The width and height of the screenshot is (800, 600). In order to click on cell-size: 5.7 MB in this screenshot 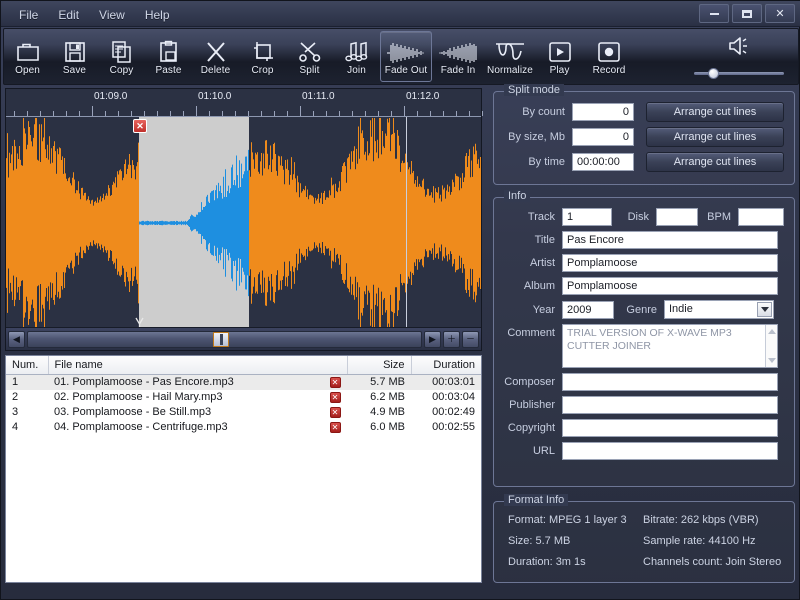, I will do `click(379, 382)`.